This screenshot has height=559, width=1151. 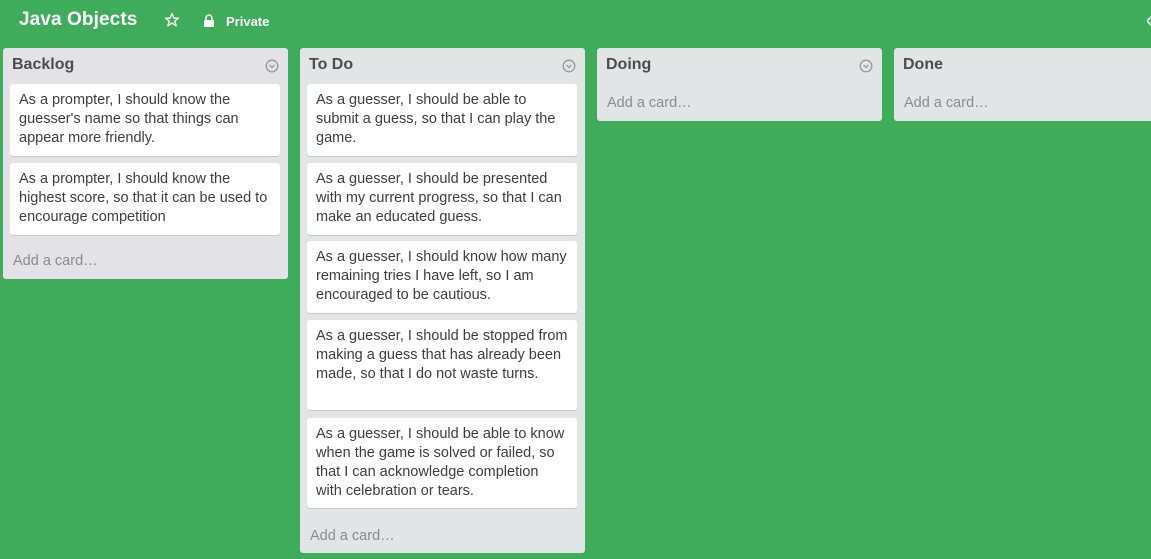 What do you see at coordinates (628, 65) in the screenshot?
I see `list-title: Doing` at bounding box center [628, 65].